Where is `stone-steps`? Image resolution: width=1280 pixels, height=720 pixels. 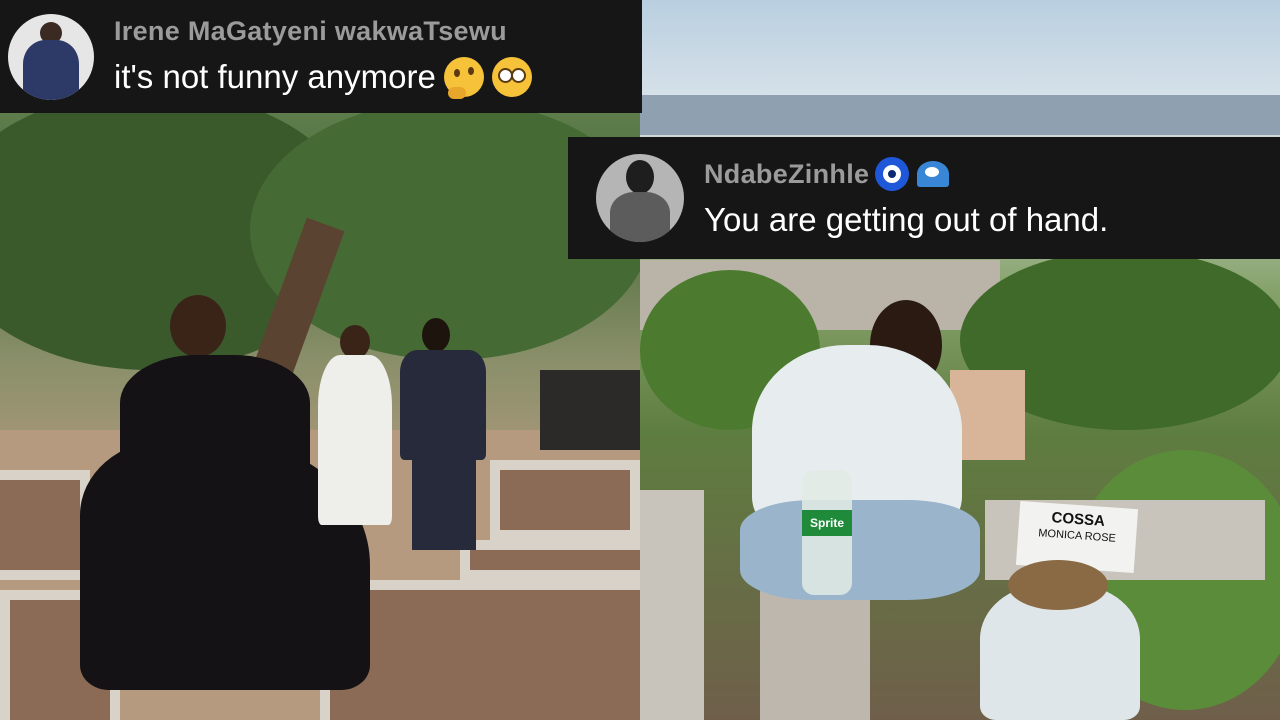 stone-steps is located at coordinates (590, 410).